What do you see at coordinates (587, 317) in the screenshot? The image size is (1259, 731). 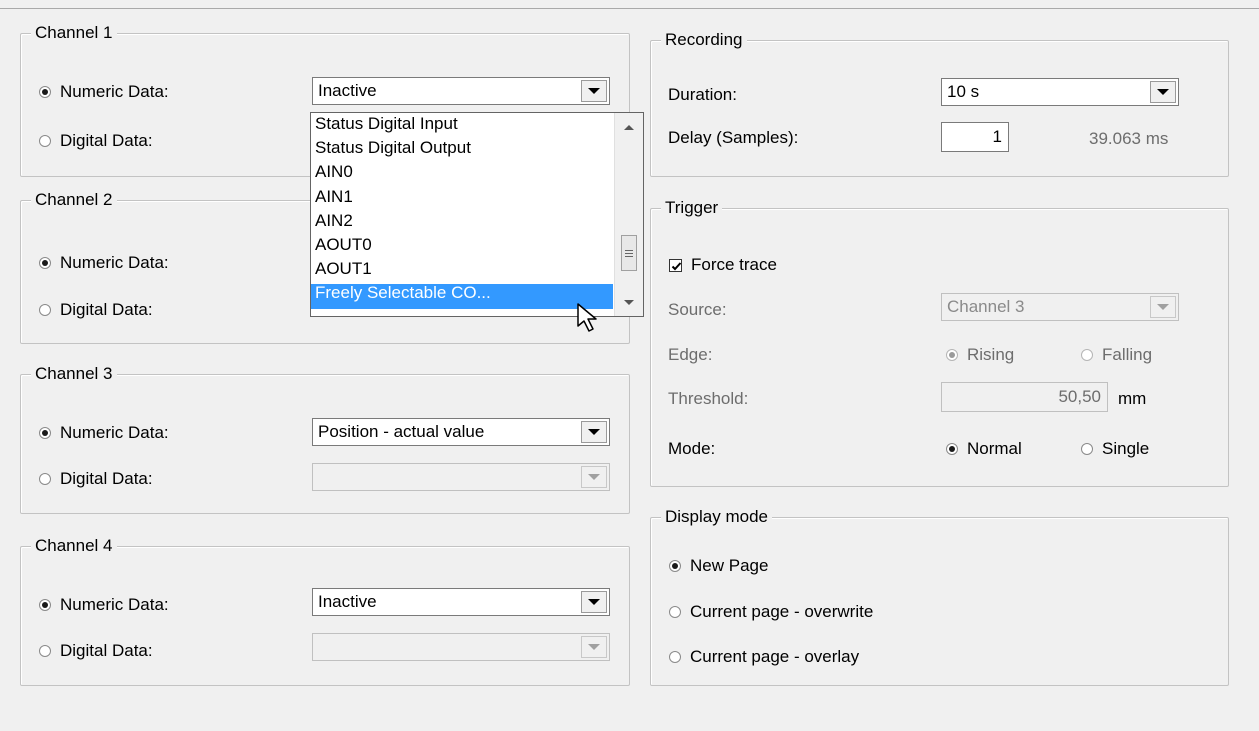 I see `mouse-cursor-icon` at bounding box center [587, 317].